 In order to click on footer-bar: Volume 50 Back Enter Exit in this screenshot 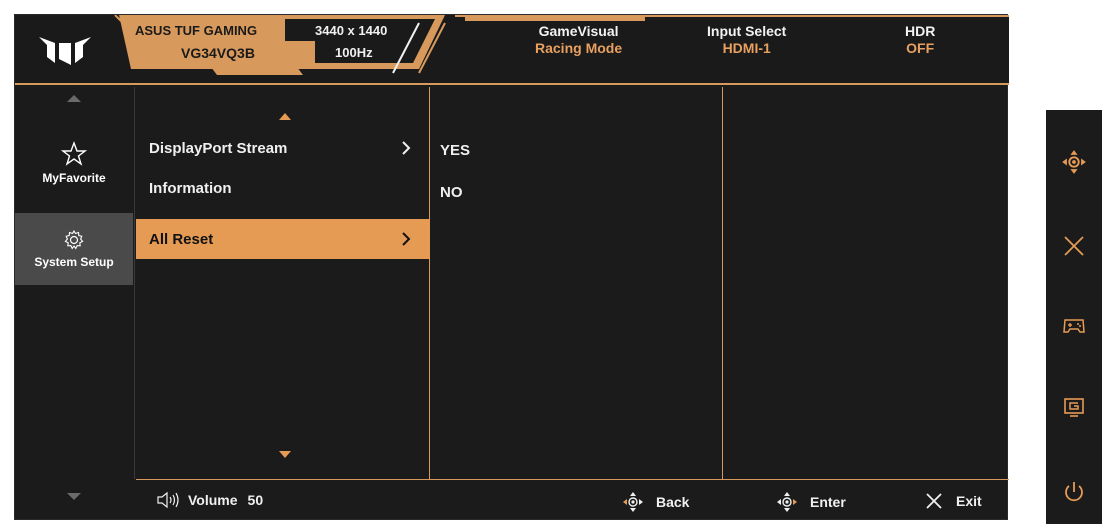, I will do `click(572, 500)`.